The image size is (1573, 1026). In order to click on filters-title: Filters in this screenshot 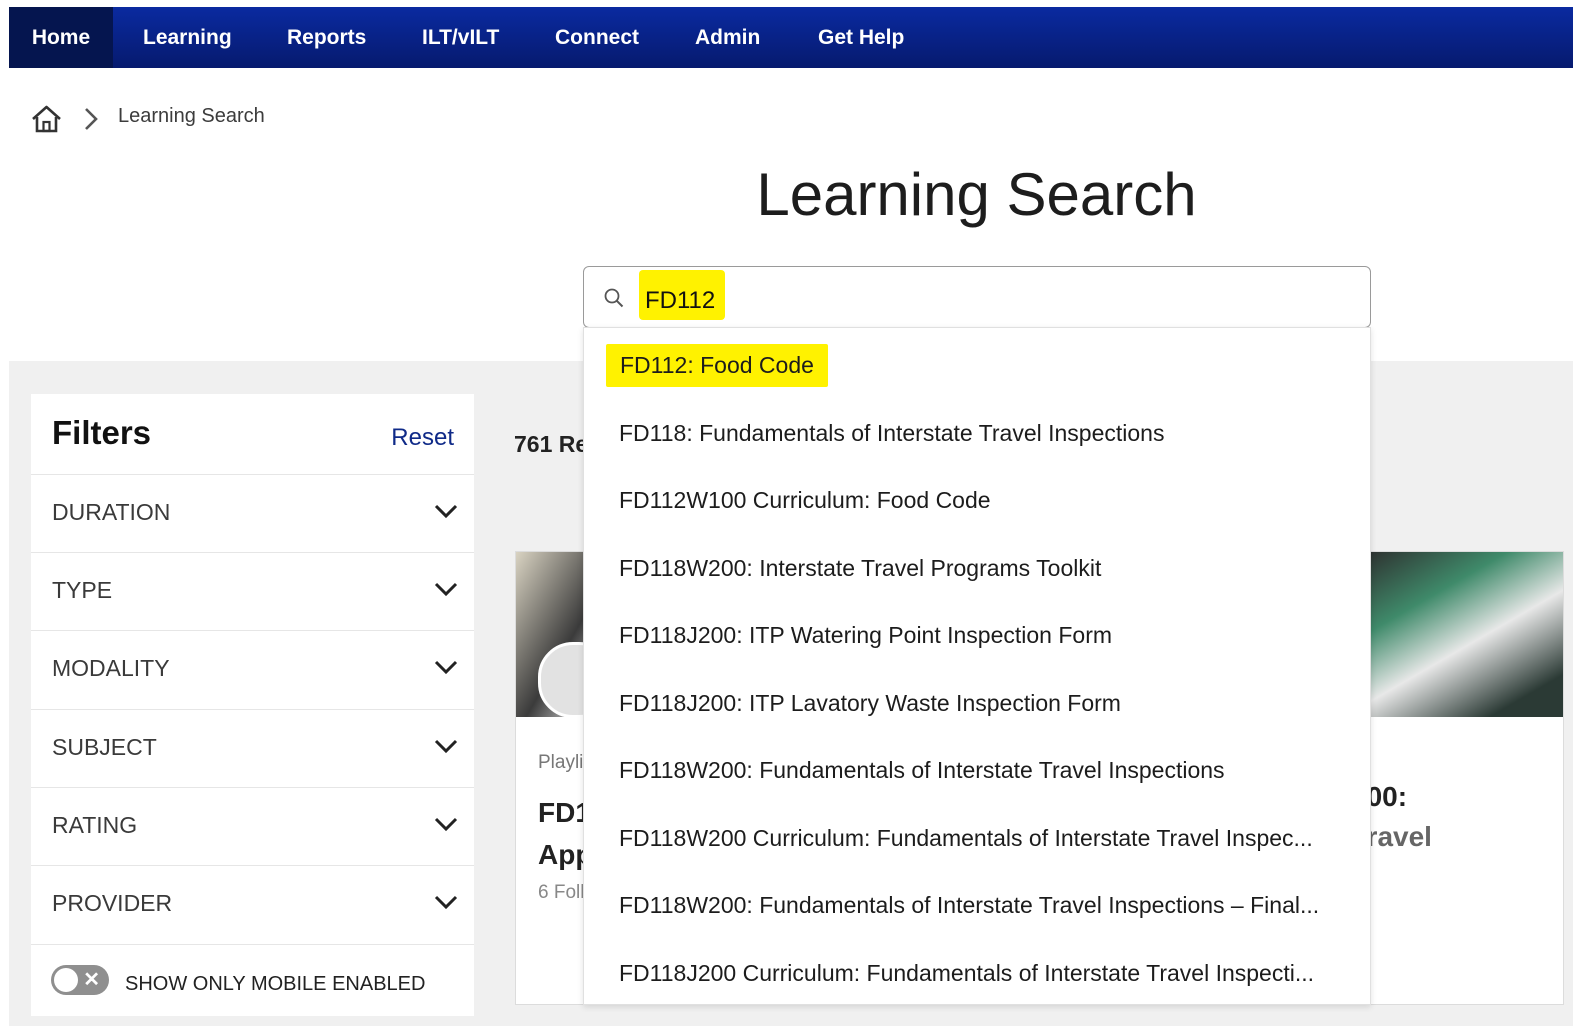, I will do `click(102, 432)`.